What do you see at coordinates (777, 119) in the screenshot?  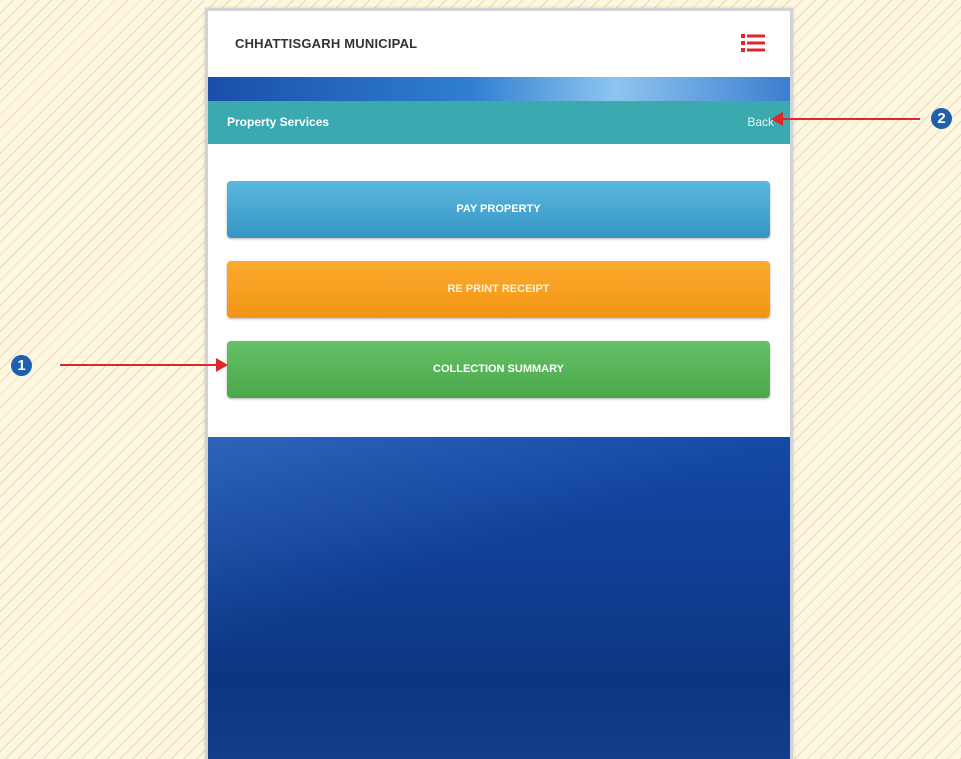 I see `annotation-arrow-2-head` at bounding box center [777, 119].